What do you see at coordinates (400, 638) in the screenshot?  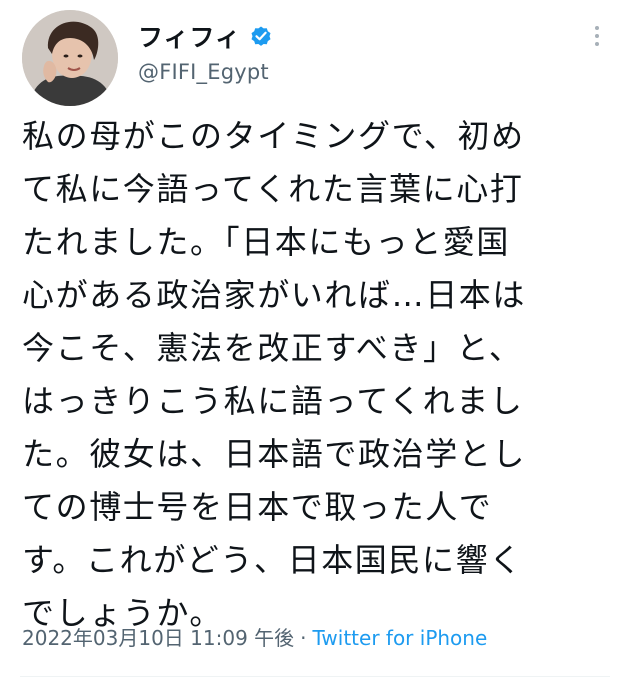 I see `tweet-source-link: Twitter for iPhone` at bounding box center [400, 638].